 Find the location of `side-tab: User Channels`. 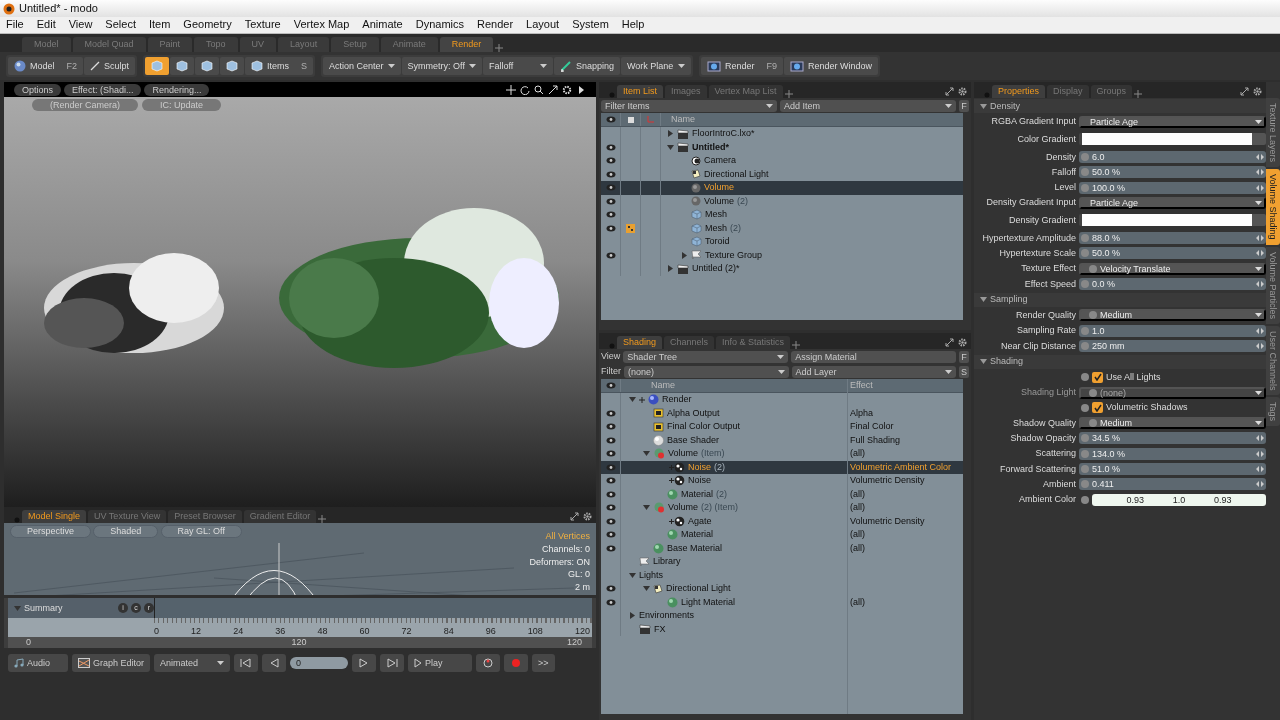

side-tab: User Channels is located at coordinates (1273, 360).